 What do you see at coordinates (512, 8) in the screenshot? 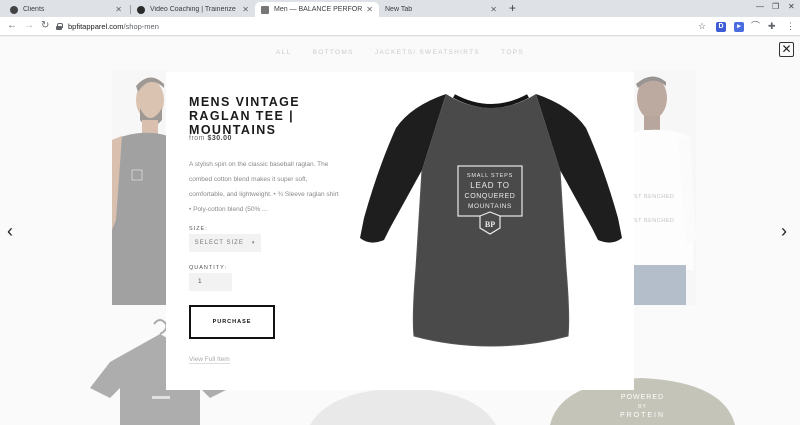
I see `new-tab-plus-icon: +` at bounding box center [512, 8].